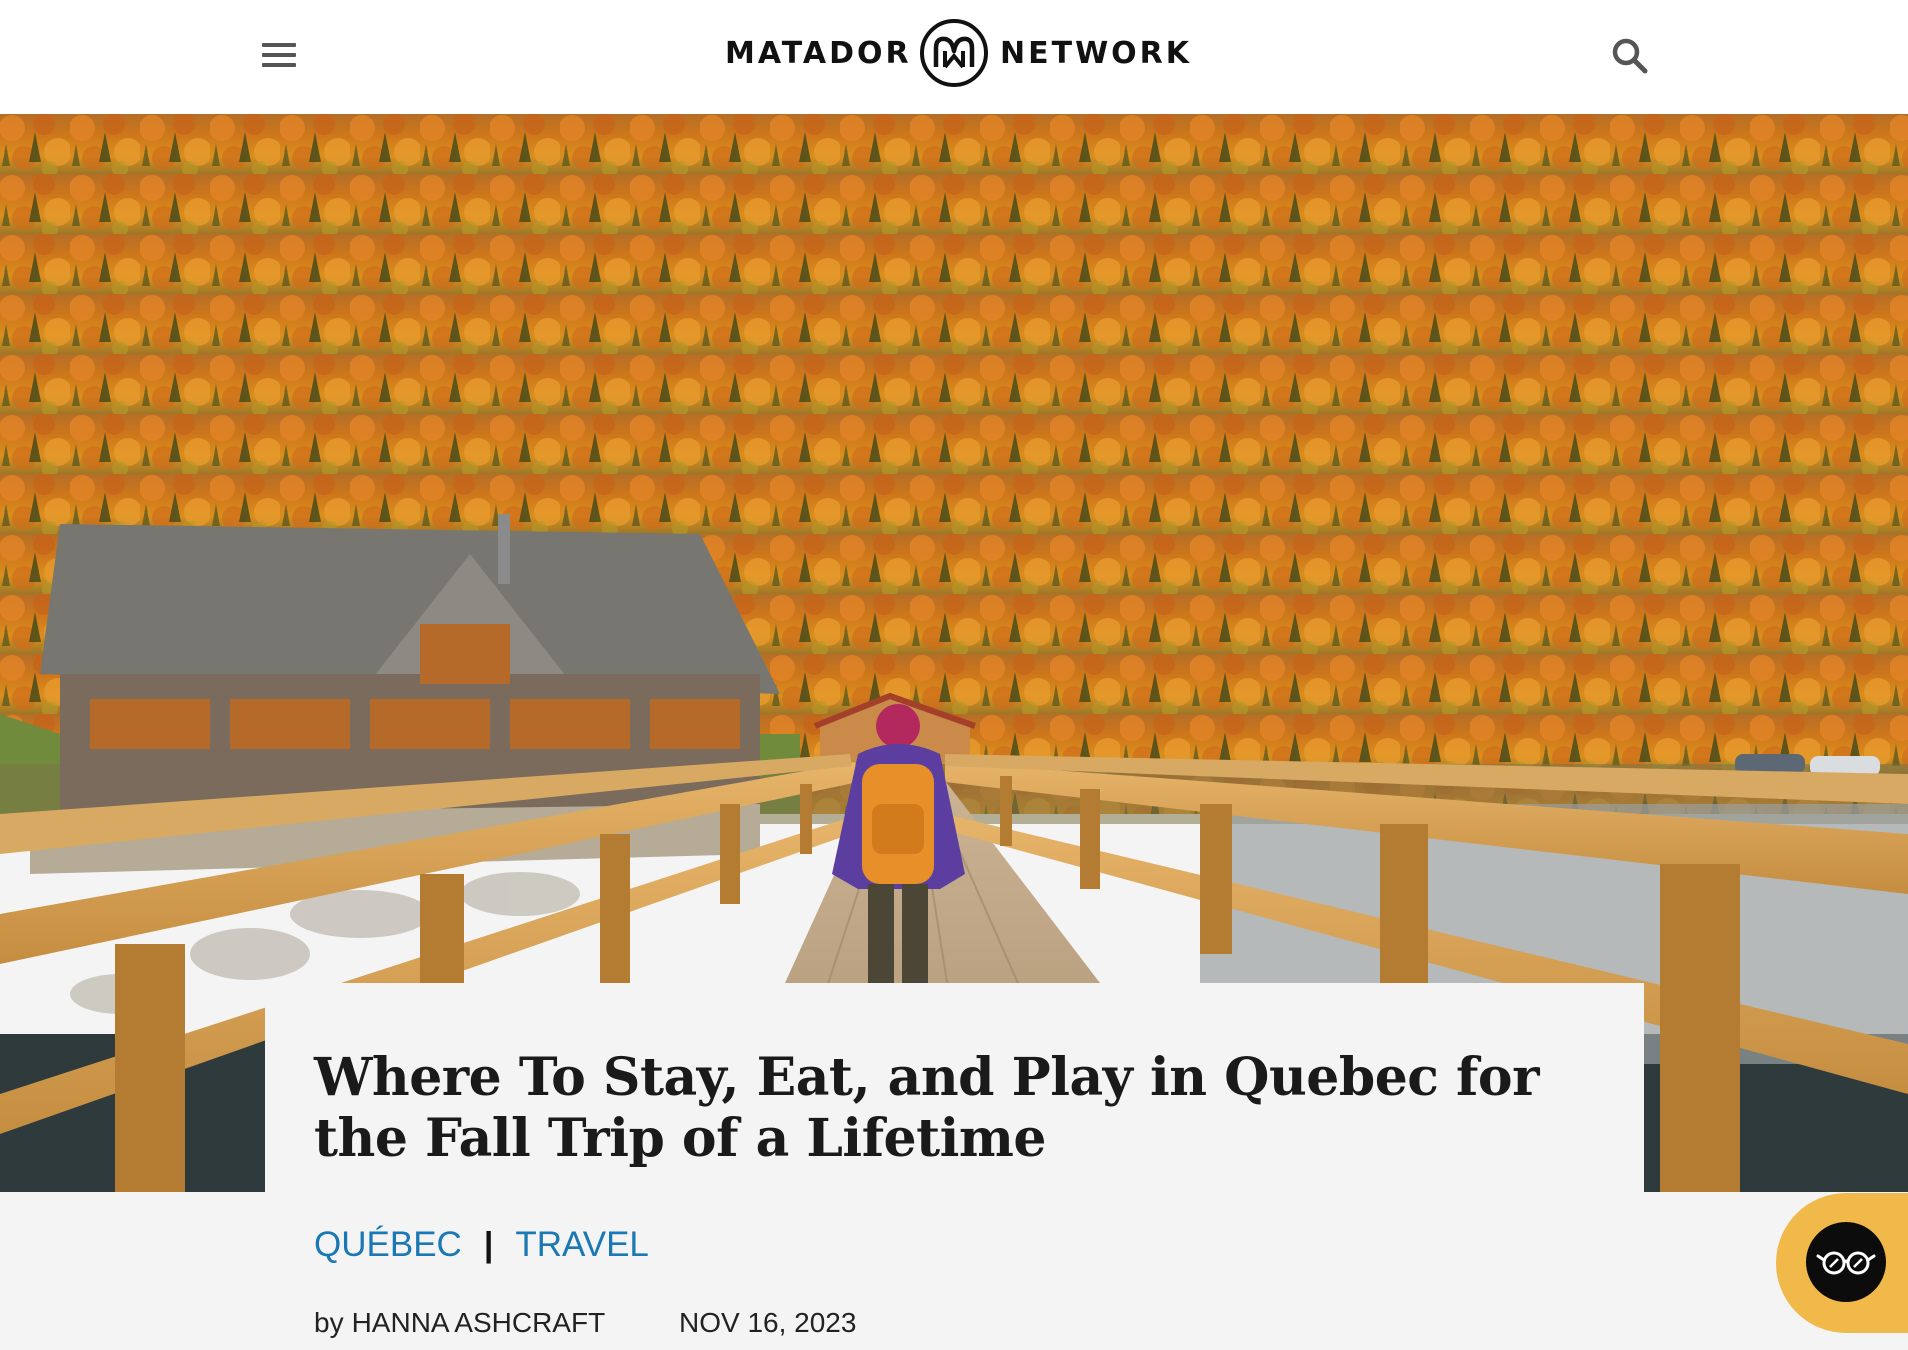  What do you see at coordinates (818, 53) in the screenshot?
I see `logo-text-left: MATADOR` at bounding box center [818, 53].